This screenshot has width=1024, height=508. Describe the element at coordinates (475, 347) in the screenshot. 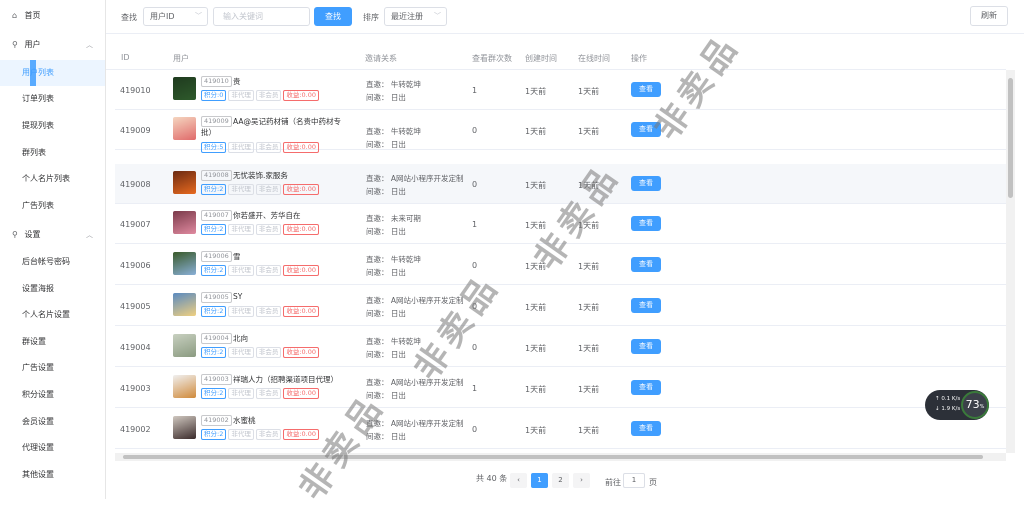

I see `cell-views: 0` at that location.